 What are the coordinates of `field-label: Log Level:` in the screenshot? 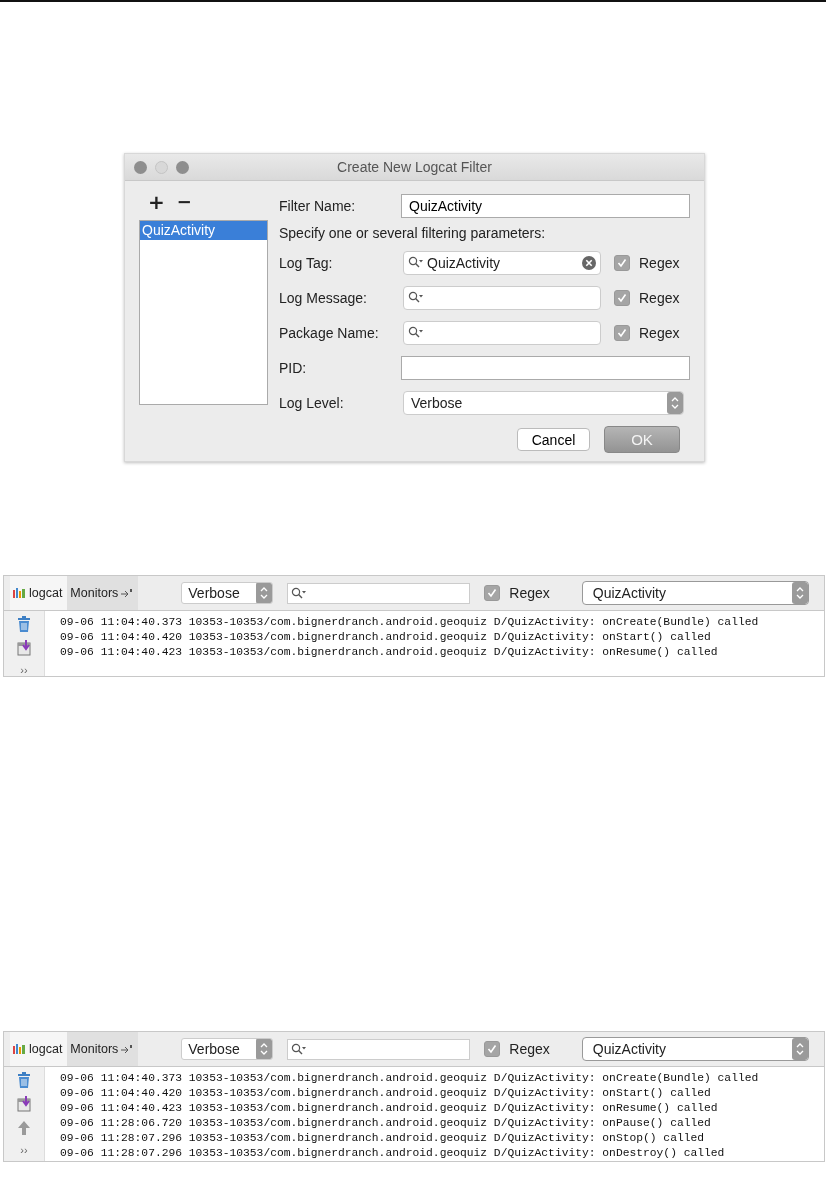 It's located at (312, 402).